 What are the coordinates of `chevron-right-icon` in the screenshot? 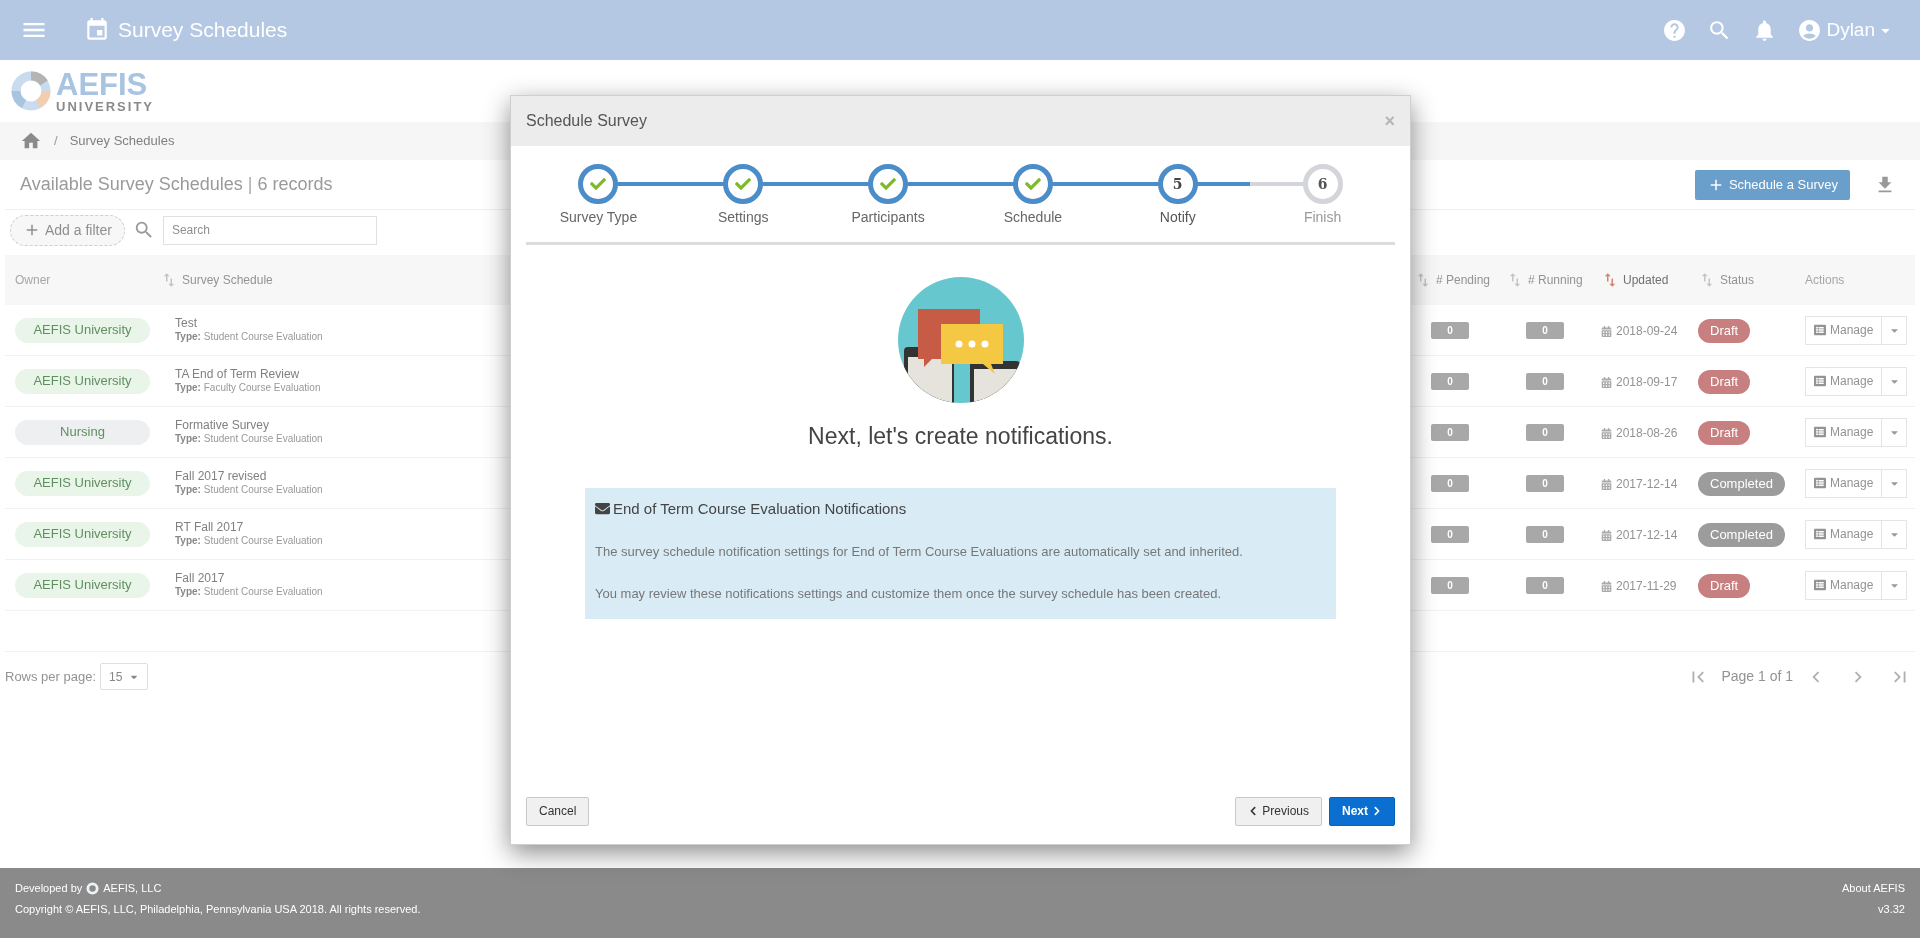 It's located at (1377, 811).